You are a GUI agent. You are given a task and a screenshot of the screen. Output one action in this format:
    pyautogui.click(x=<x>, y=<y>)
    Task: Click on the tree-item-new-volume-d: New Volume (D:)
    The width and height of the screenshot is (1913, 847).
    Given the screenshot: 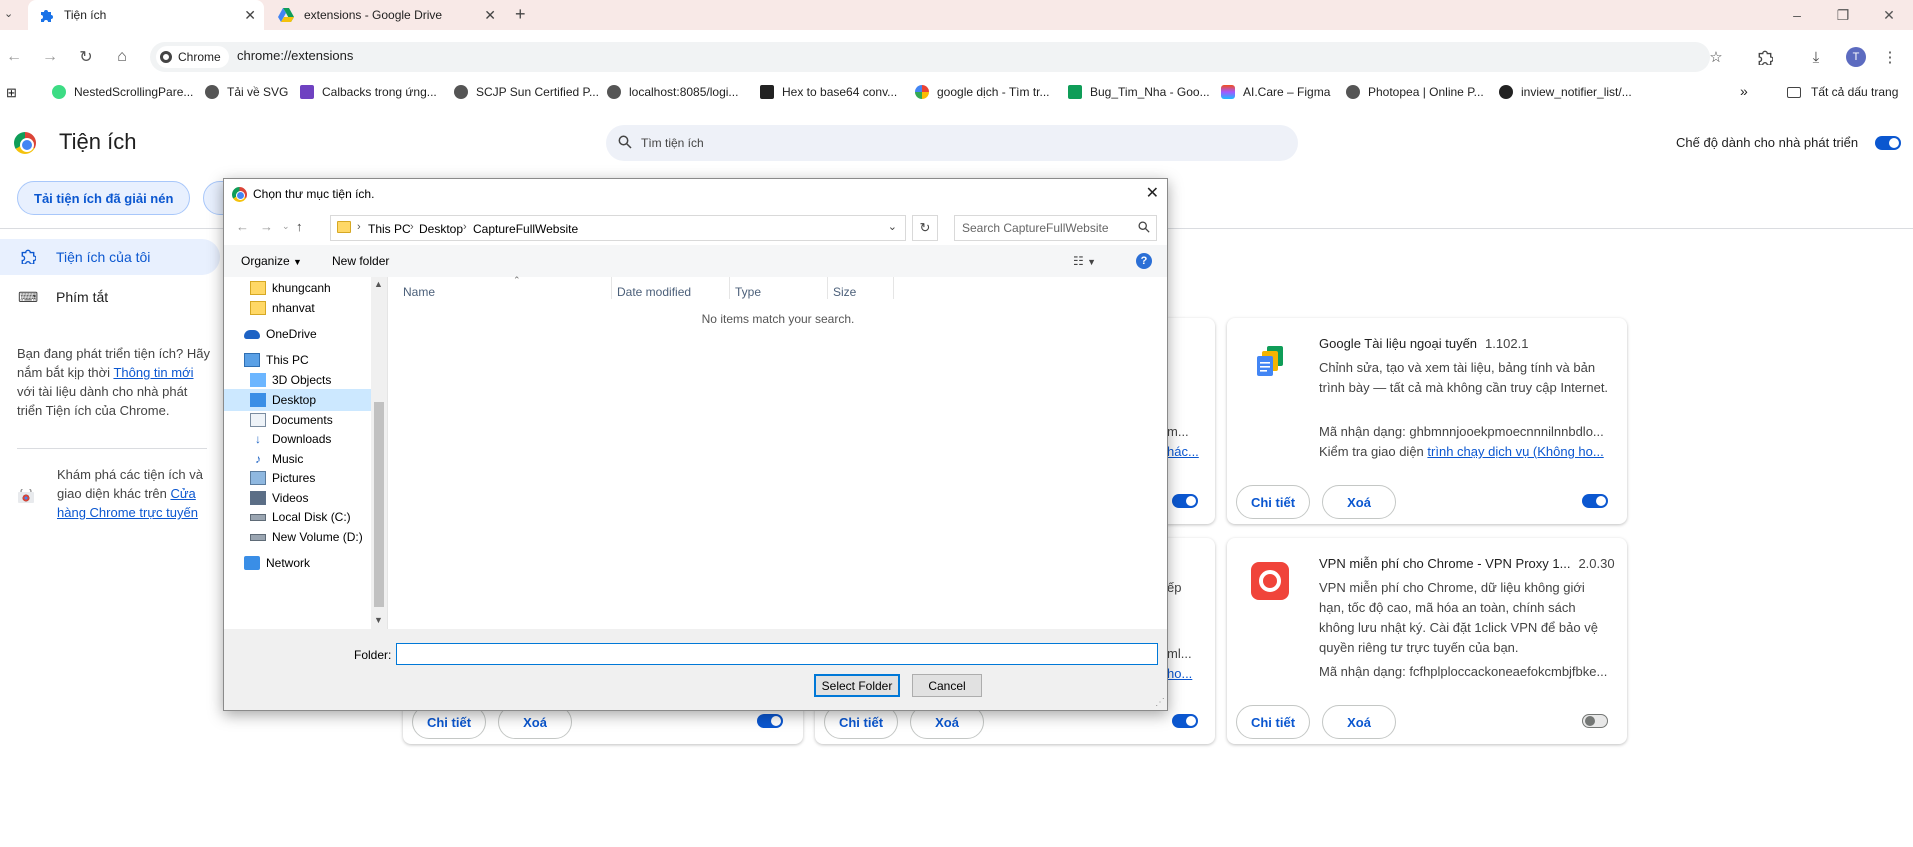 What is the action you would take?
    pyautogui.click(x=306, y=537)
    